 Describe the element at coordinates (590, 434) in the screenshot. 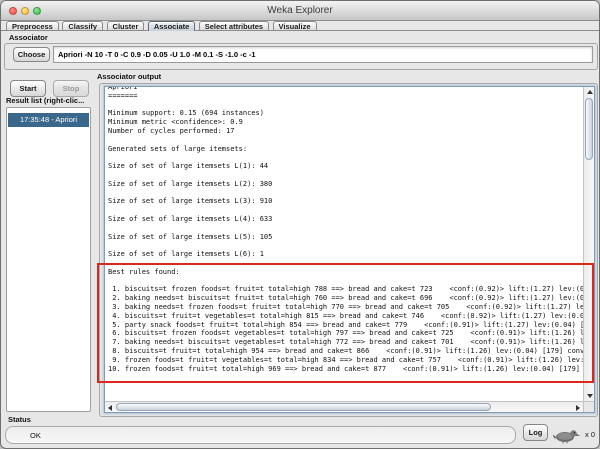

I see `bird-run-counter: x 0` at that location.